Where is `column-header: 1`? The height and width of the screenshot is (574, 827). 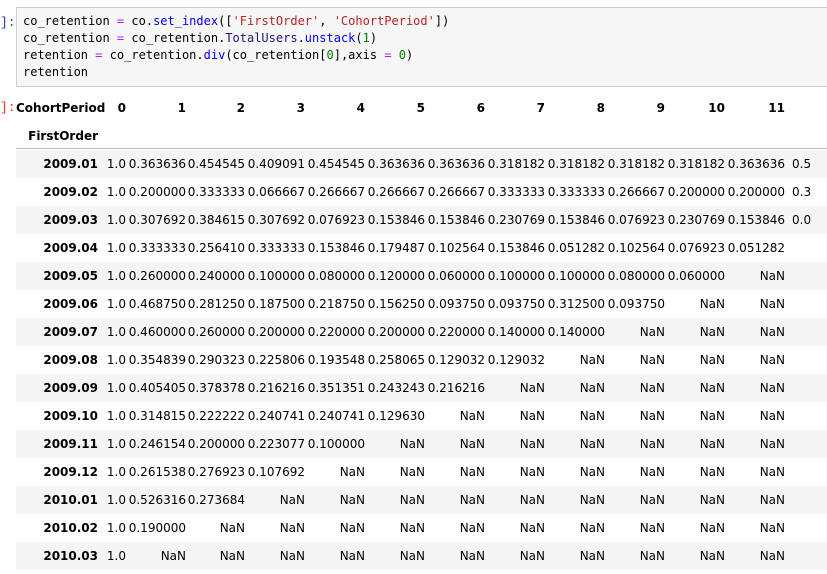
column-header: 1 is located at coordinates (181, 108).